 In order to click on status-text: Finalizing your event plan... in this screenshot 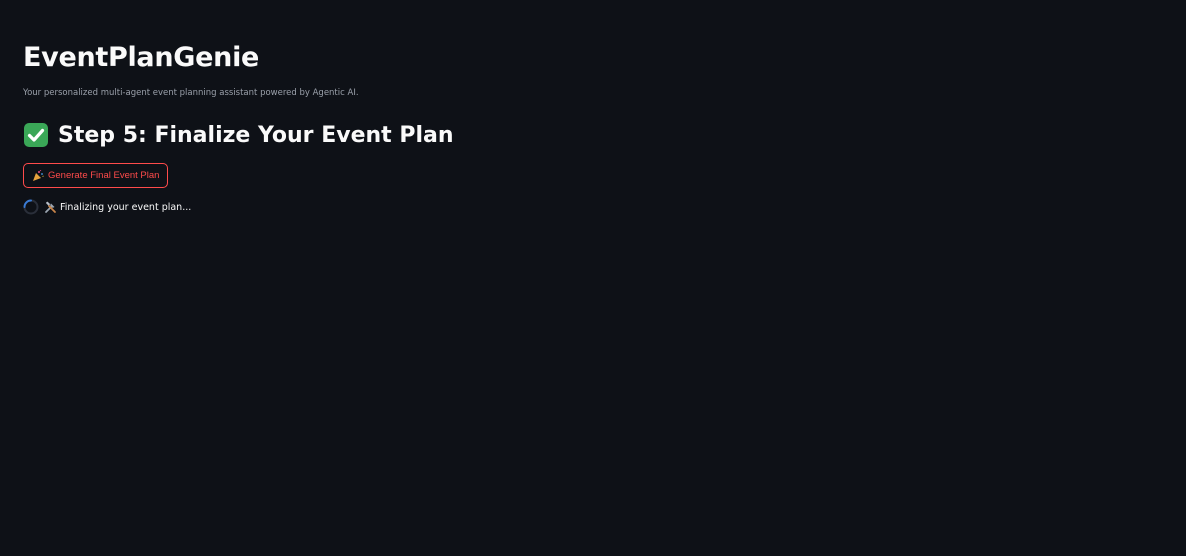, I will do `click(126, 207)`.